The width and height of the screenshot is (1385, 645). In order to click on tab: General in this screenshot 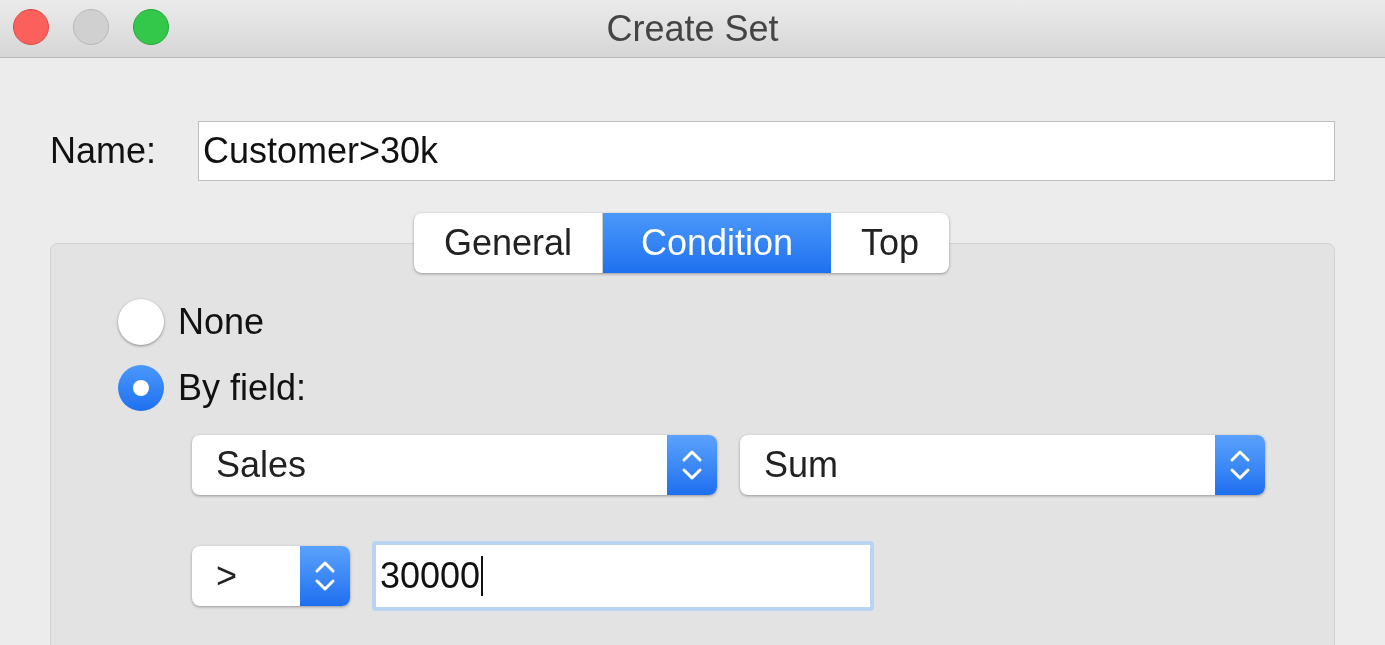, I will do `click(508, 243)`.